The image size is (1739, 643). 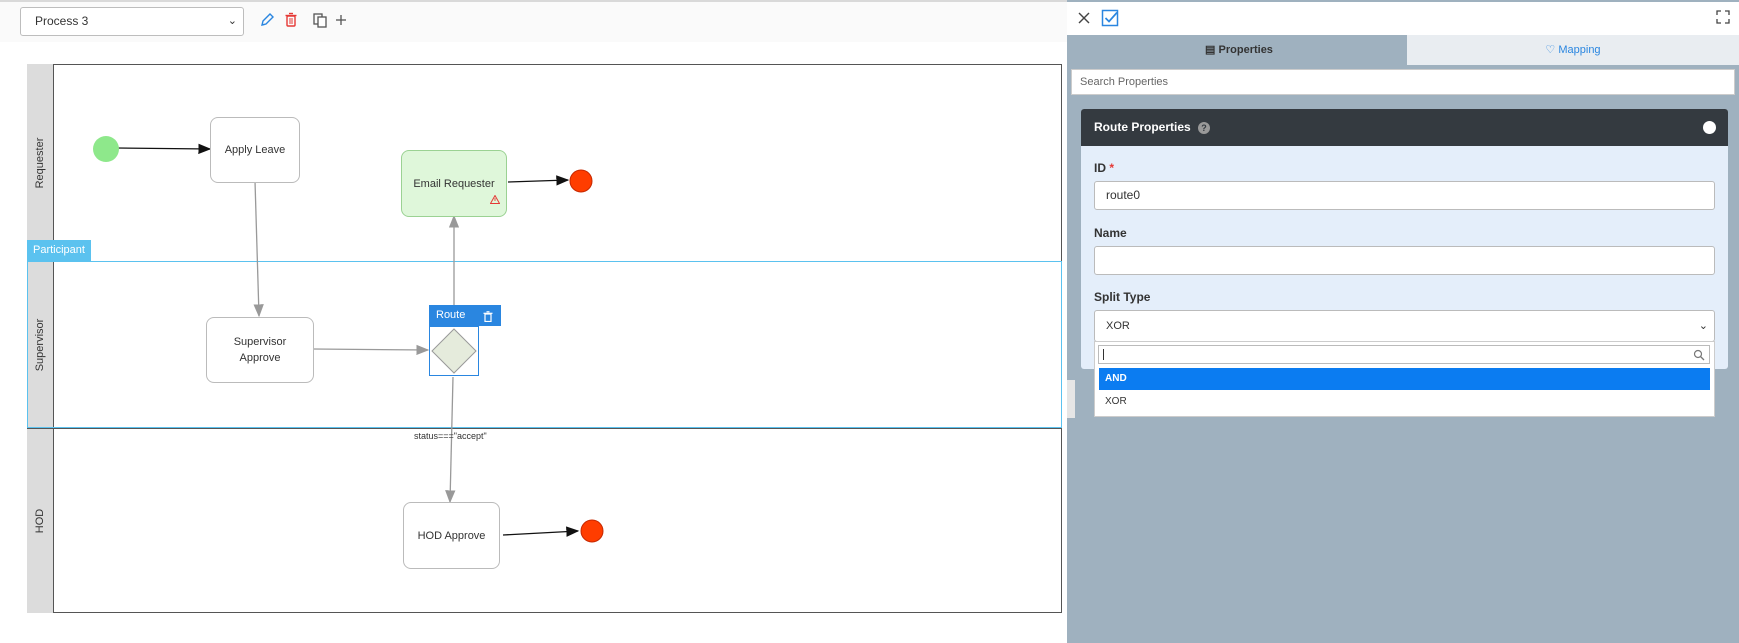 I want to click on flow-supervisor-to-route, so click(x=371, y=350).